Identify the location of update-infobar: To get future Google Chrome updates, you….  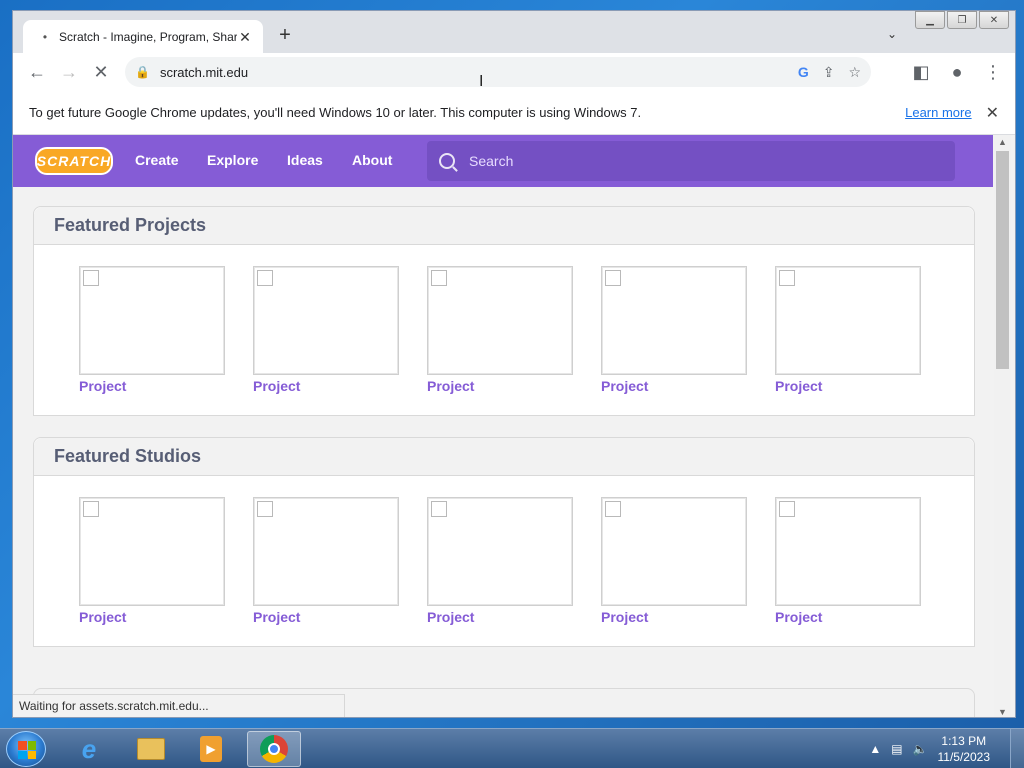
(514, 113).